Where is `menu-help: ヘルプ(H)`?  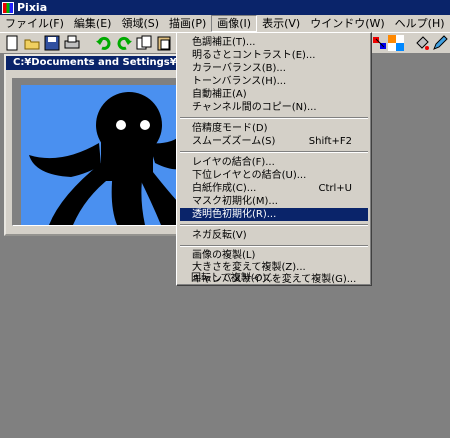 menu-help: ヘルプ(H) is located at coordinates (420, 23).